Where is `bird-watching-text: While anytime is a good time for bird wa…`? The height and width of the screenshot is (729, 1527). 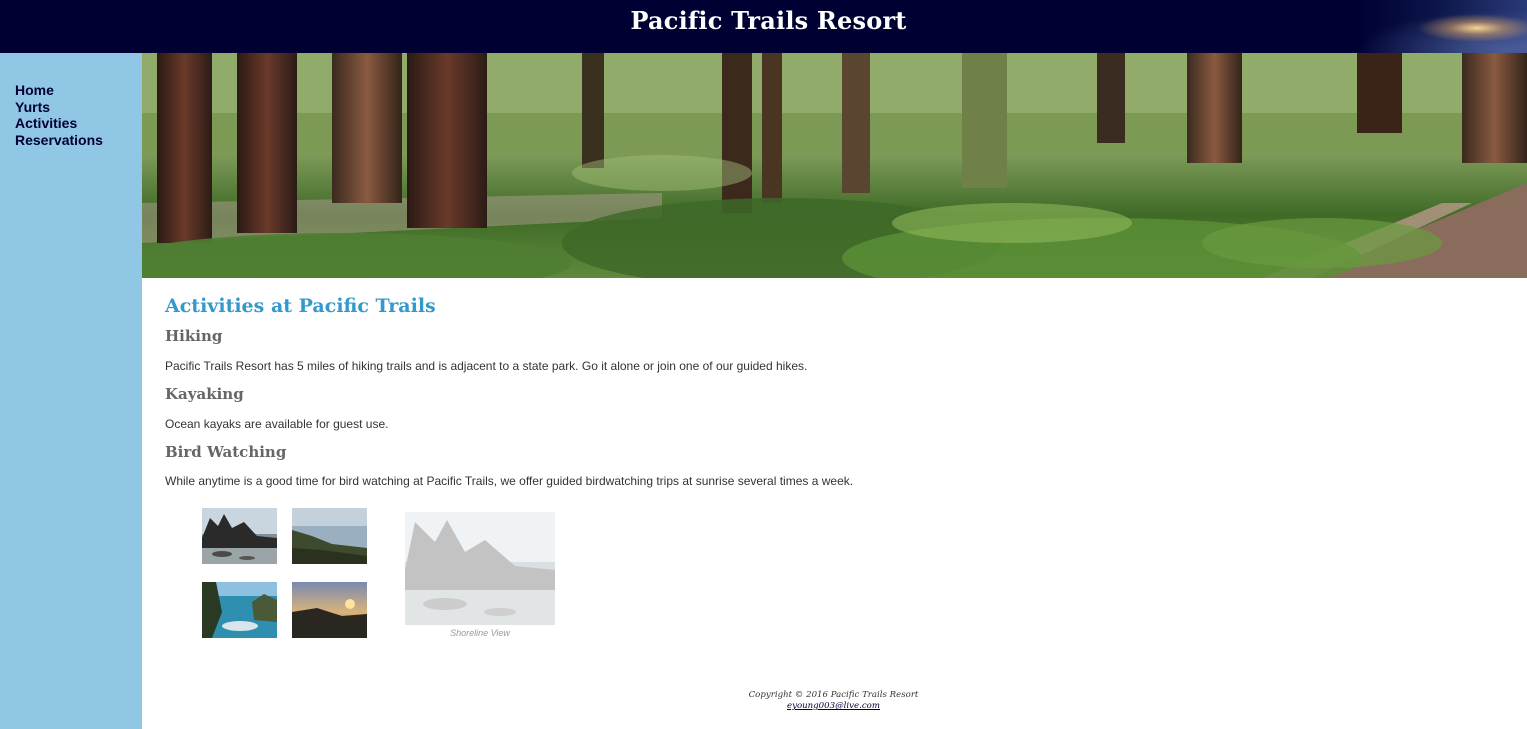 bird-watching-text: While anytime is a good time for bird wa… is located at coordinates (509, 481).